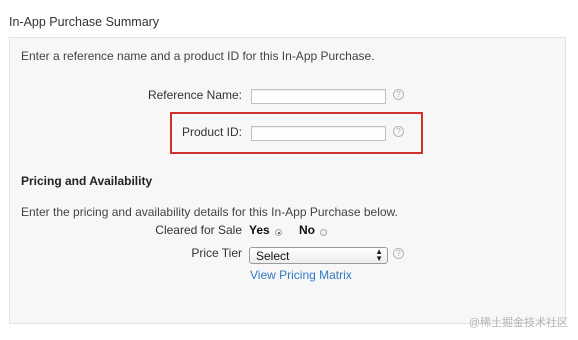 The height and width of the screenshot is (340, 578). What do you see at coordinates (518, 323) in the screenshot?
I see `watermark: @稀土掘金技术社区` at bounding box center [518, 323].